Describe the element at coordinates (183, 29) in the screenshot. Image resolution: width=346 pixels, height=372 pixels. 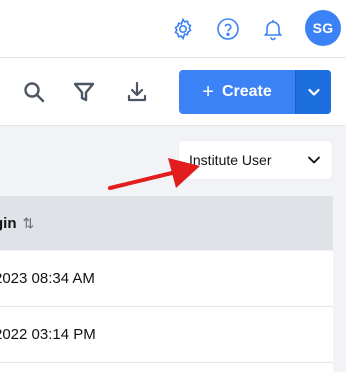
I see `gear-icon` at that location.